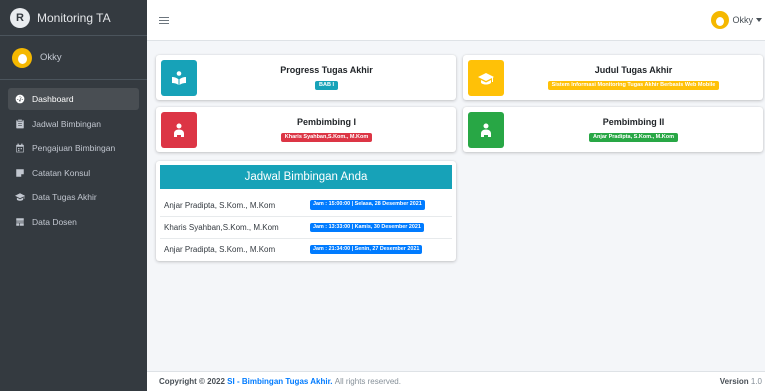 The image size is (765, 391). What do you see at coordinates (61, 172) in the screenshot?
I see `sidebar-item-label: Catatan Konsul` at bounding box center [61, 172].